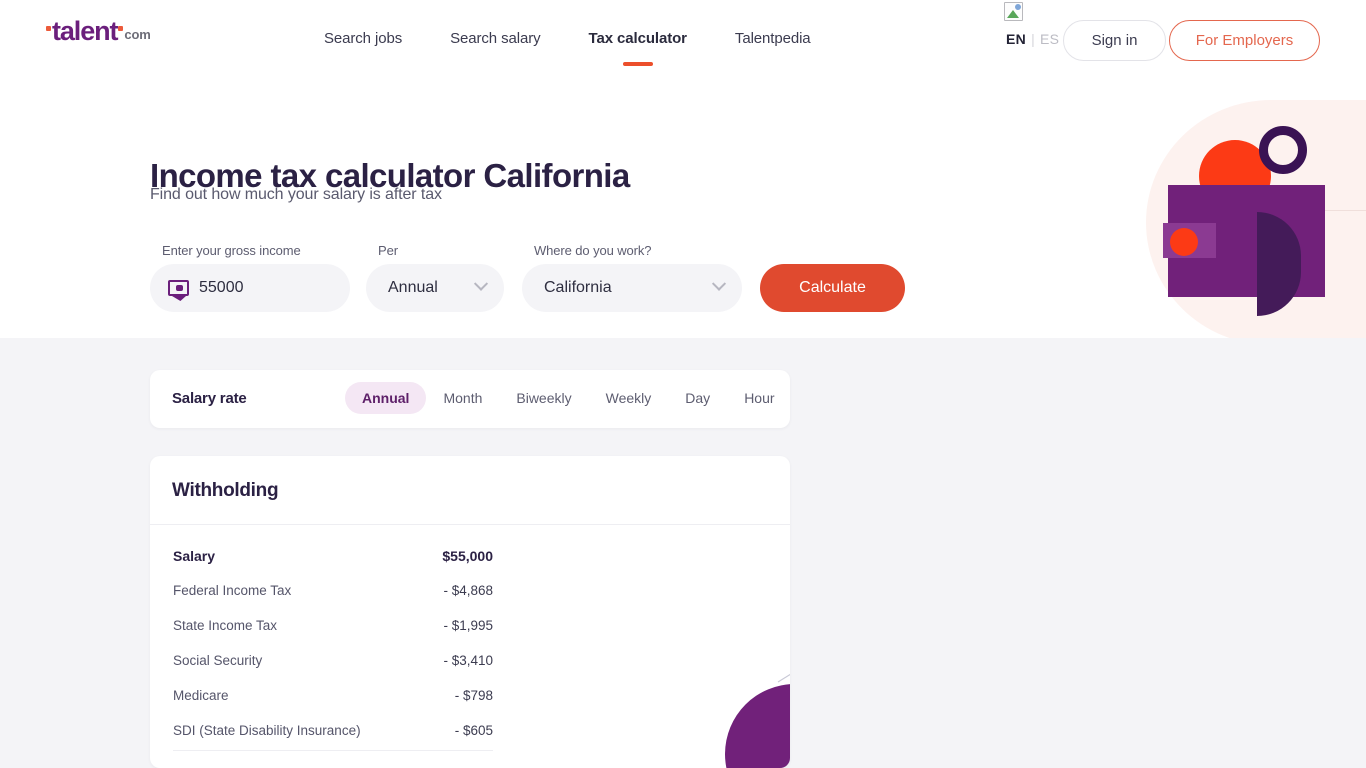  What do you see at coordinates (333, 625) in the screenshot?
I see `table-row: State Income Tax - $1,995` at bounding box center [333, 625].